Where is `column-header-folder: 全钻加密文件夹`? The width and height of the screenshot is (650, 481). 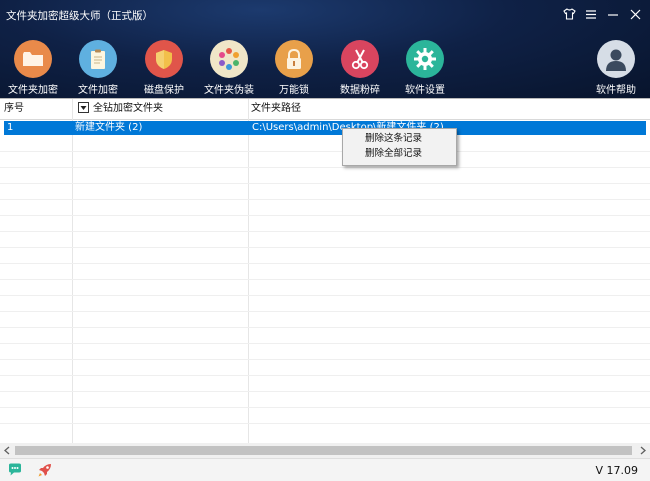 column-header-folder: 全钻加密文件夹 is located at coordinates (161, 109).